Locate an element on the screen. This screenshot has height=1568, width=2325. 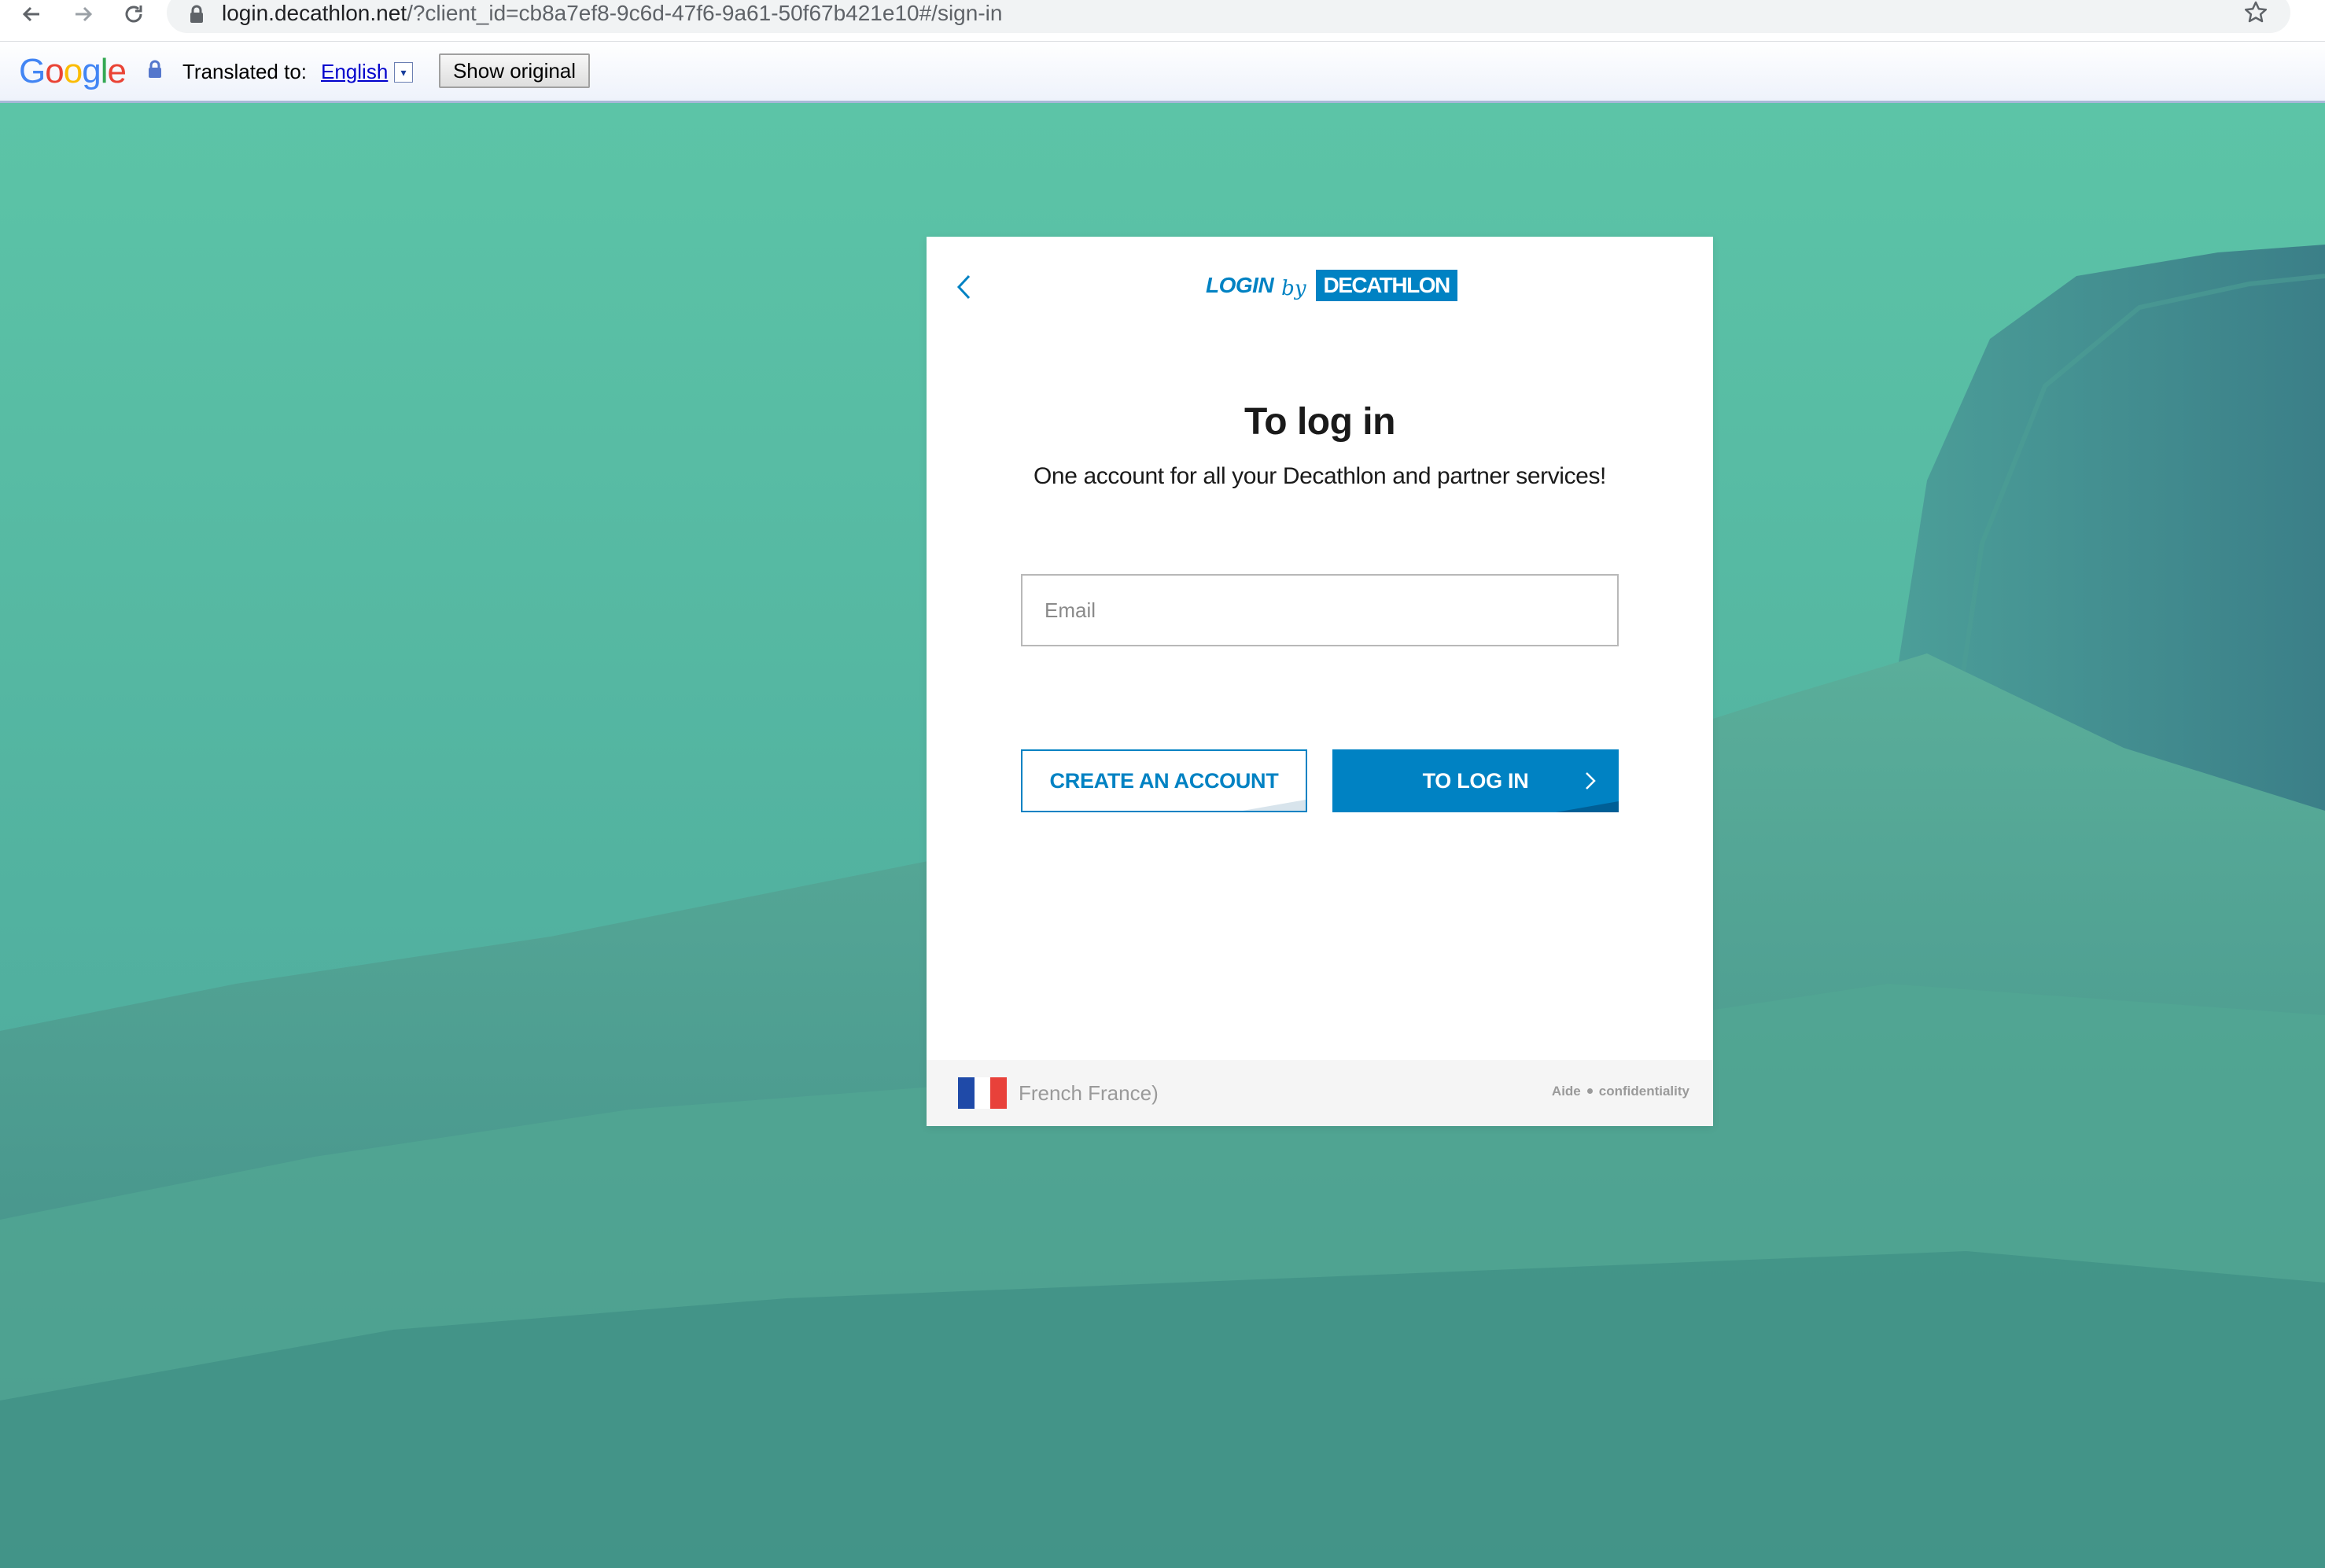
privacy-link: confidentiality is located at coordinates (1644, 1091).